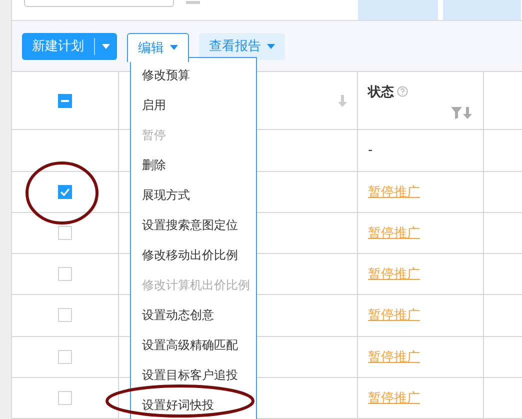 The width and height of the screenshot is (522, 419). What do you see at coordinates (242, 46) in the screenshot?
I see `report-button: 查看报告` at bounding box center [242, 46].